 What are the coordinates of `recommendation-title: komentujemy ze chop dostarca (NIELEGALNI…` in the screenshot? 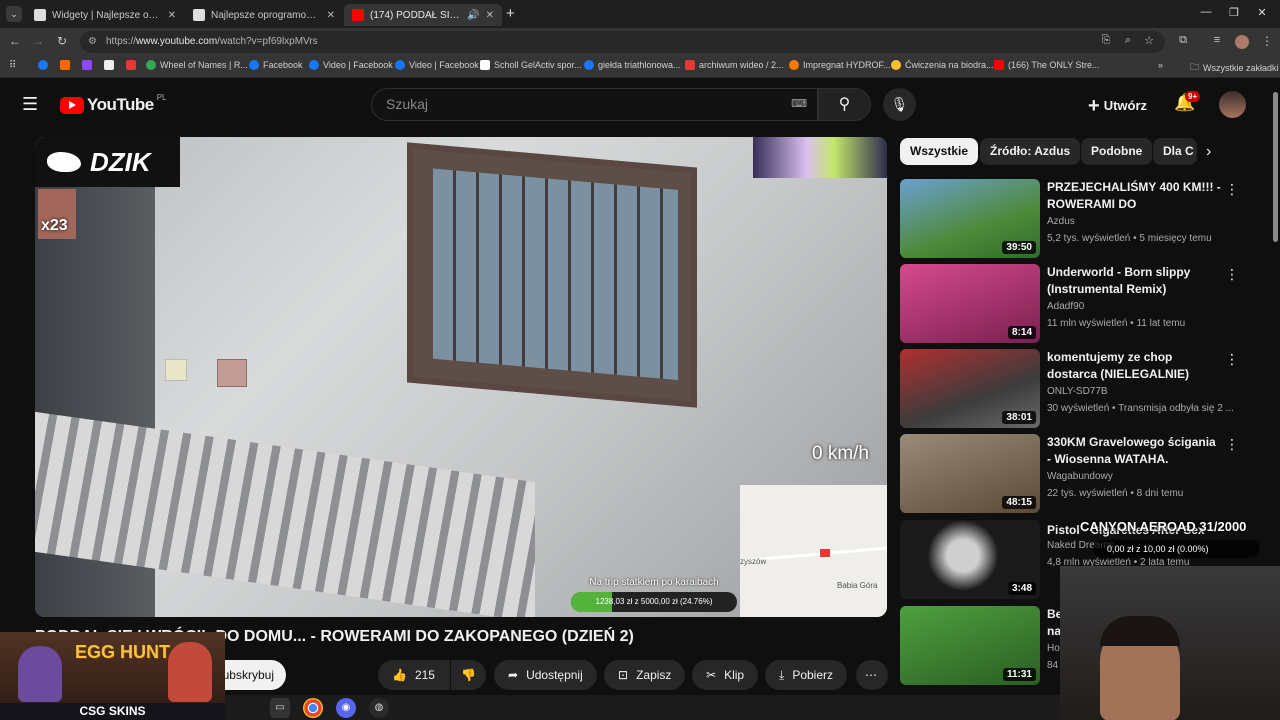 It's located at (1134, 366).